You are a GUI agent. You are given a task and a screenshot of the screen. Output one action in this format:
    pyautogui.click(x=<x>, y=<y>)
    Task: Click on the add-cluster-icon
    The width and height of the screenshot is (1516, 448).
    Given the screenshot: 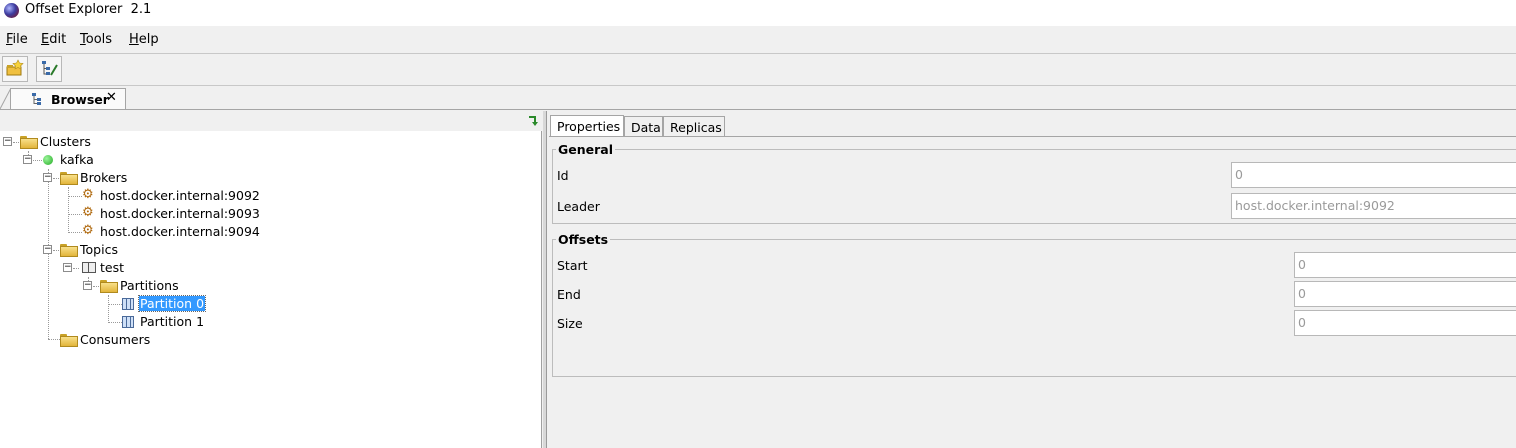 What is the action you would take?
    pyautogui.click(x=15, y=67)
    